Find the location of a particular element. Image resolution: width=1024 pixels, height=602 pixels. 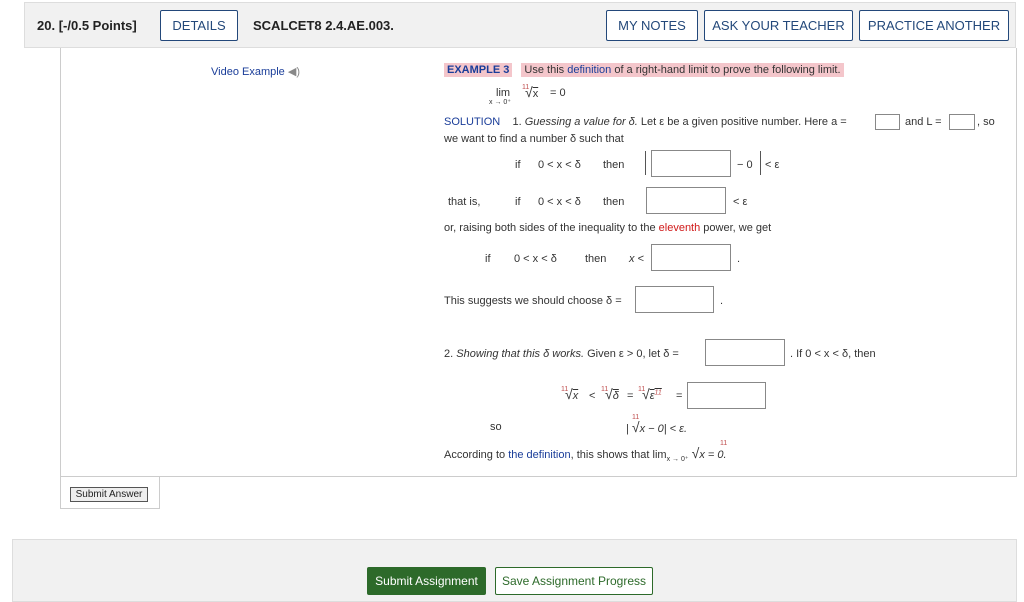

abs-line: | √x − 0| < ε. is located at coordinates (657, 427).